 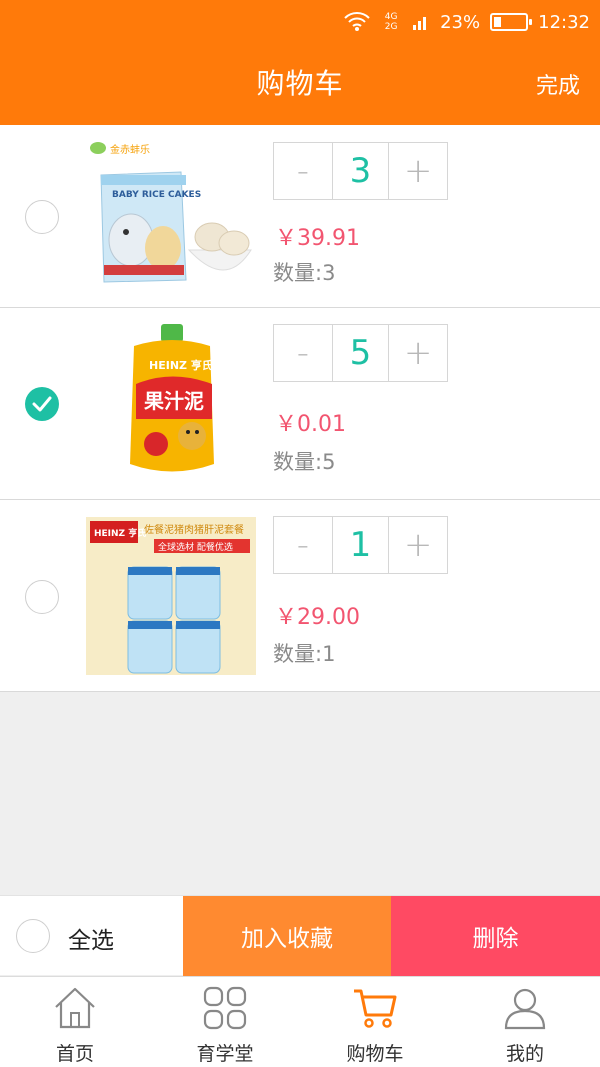 I want to click on quantity-value: 3, so click(x=360, y=171).